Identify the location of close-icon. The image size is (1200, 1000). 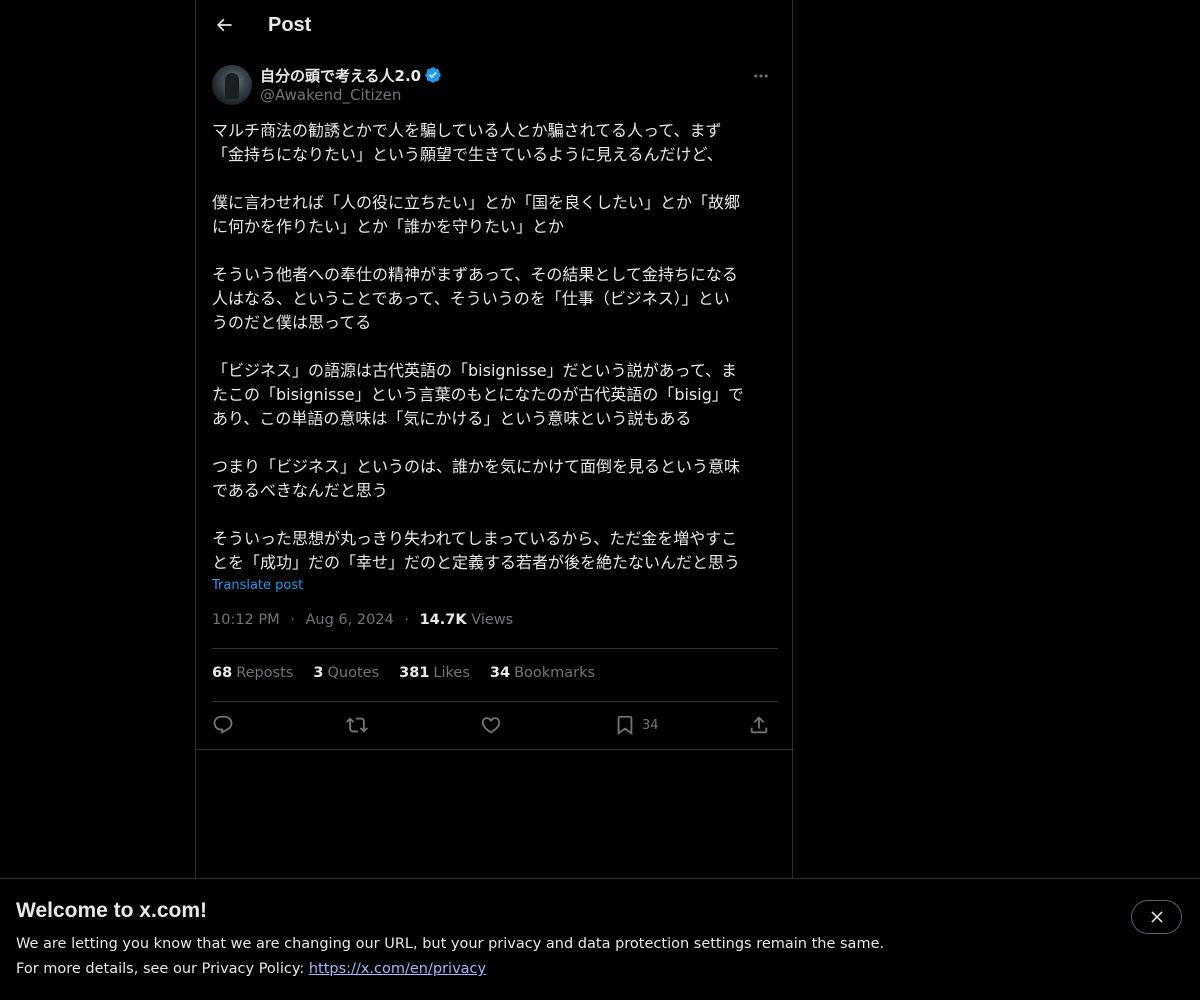
(1156, 917).